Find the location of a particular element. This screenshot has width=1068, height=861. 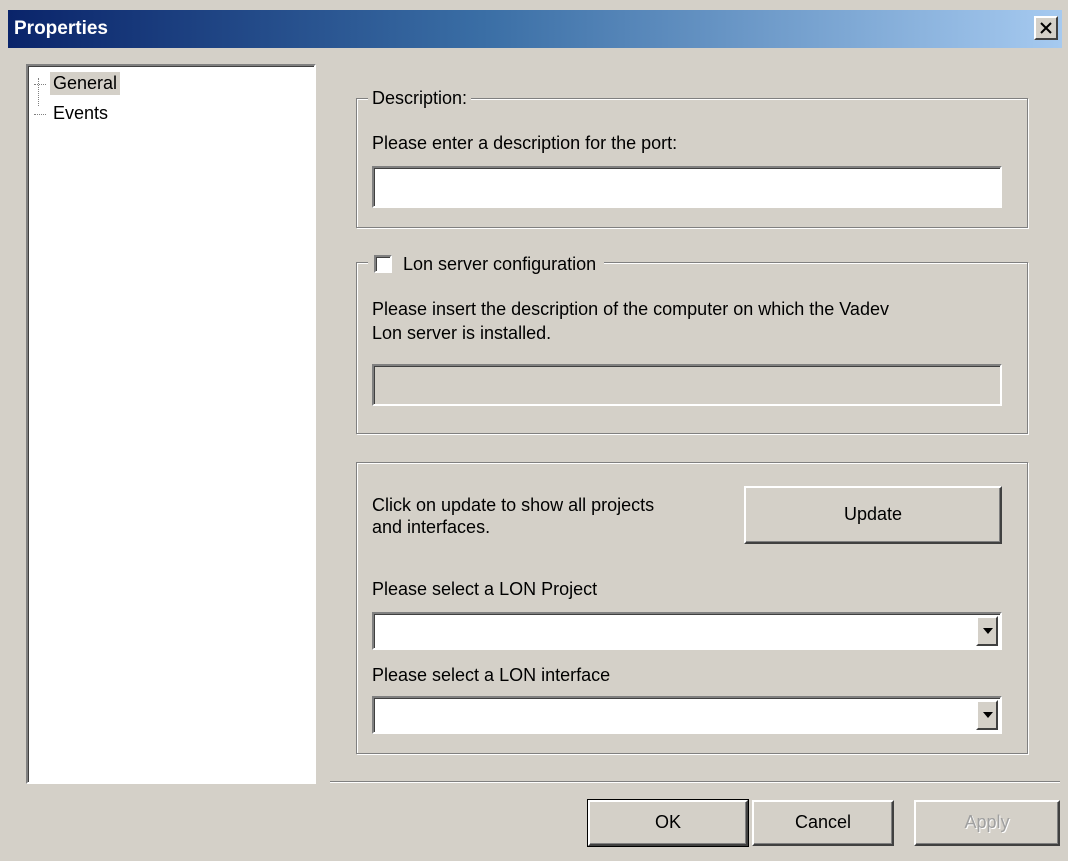

description-legend: Description: is located at coordinates (420, 98).